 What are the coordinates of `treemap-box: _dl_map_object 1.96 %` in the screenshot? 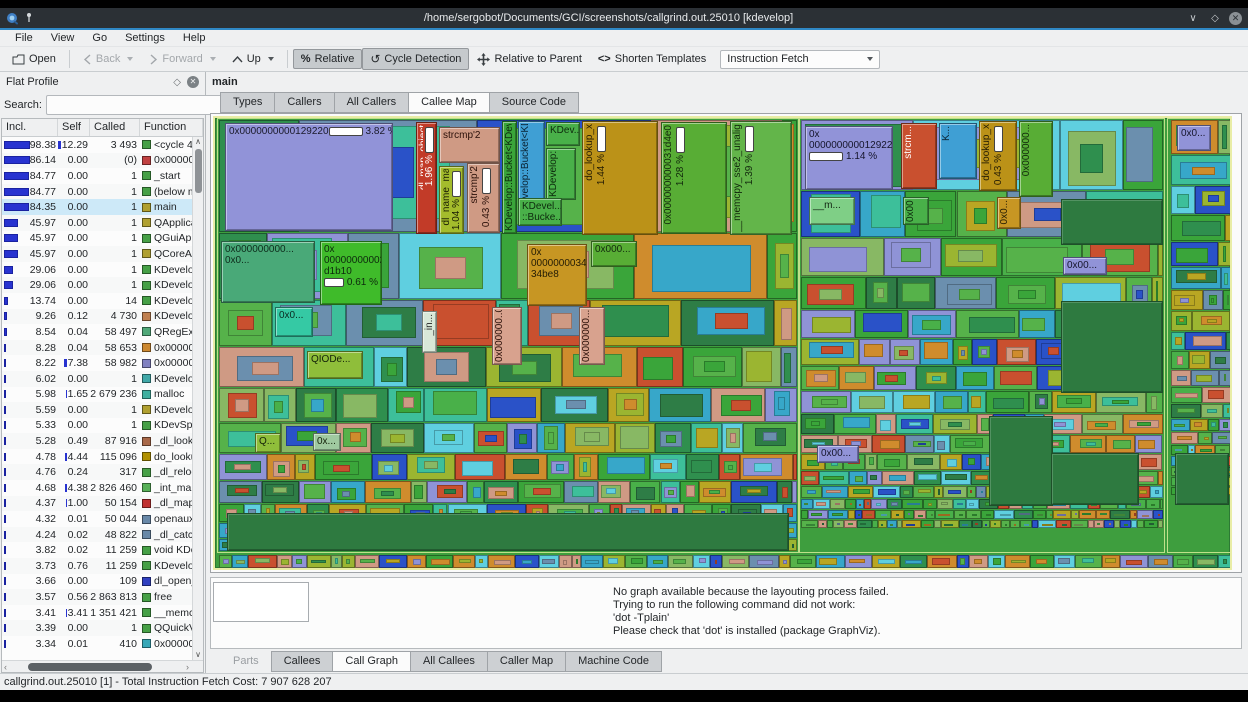 It's located at (426, 178).